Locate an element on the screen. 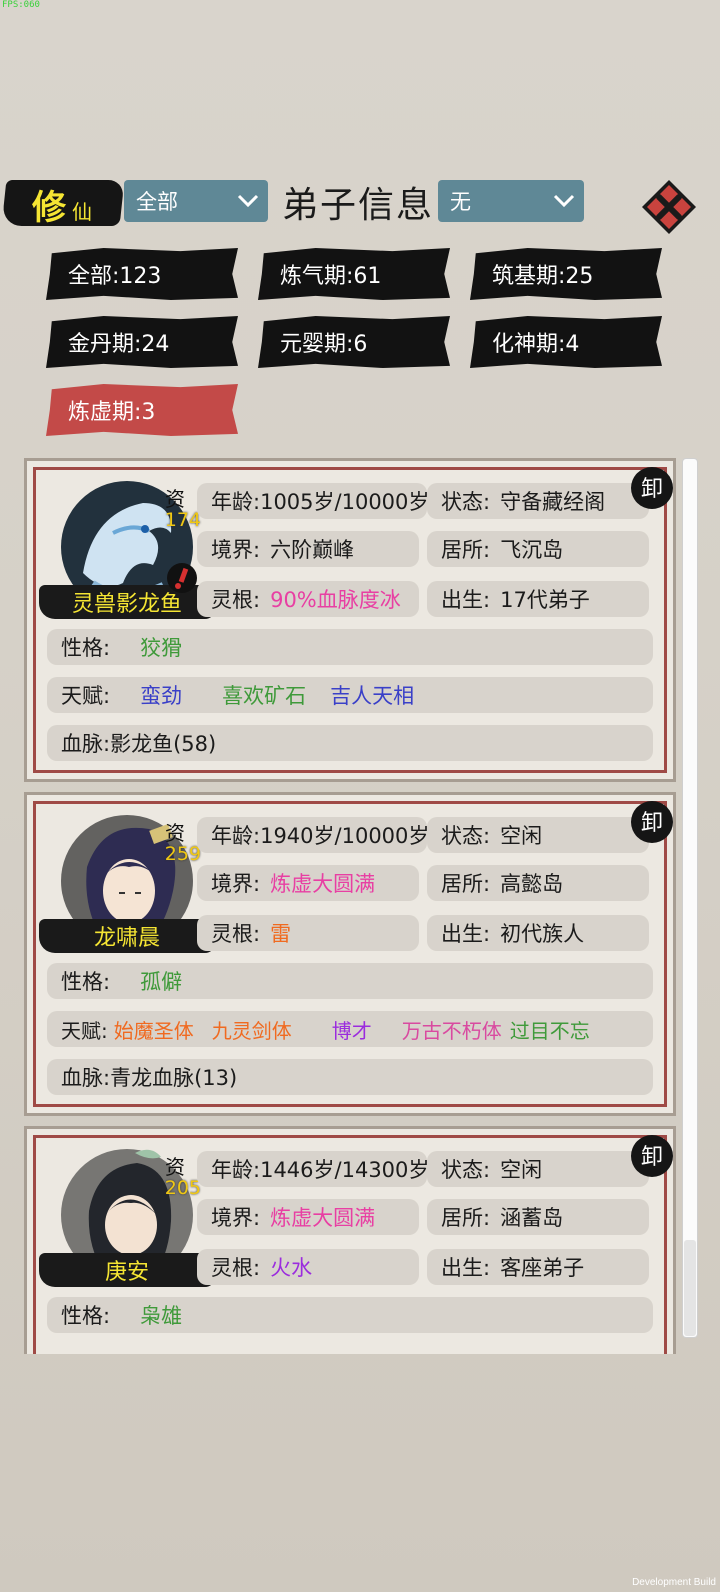  age-value: 1005岁/10000岁 is located at coordinates (345, 502).